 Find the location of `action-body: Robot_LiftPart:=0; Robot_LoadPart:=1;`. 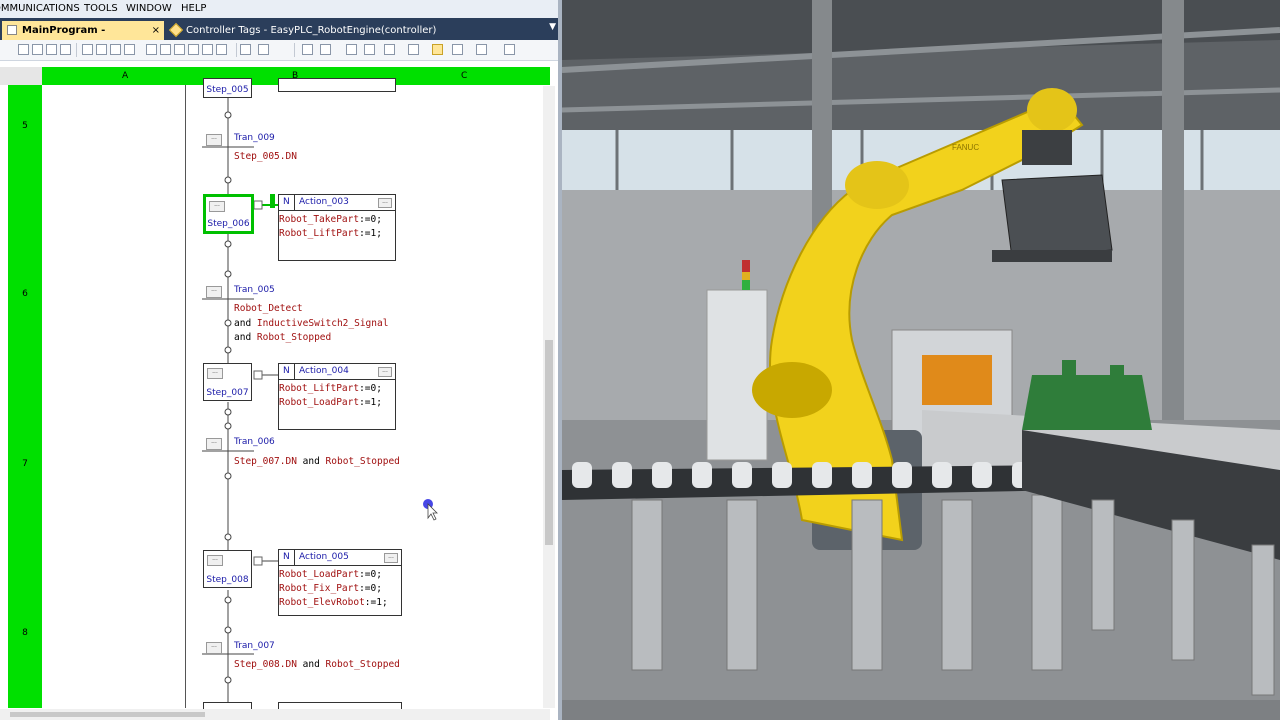

action-body: Robot_LiftPart:=0; Robot_LoadPart:=1; is located at coordinates (330, 397).